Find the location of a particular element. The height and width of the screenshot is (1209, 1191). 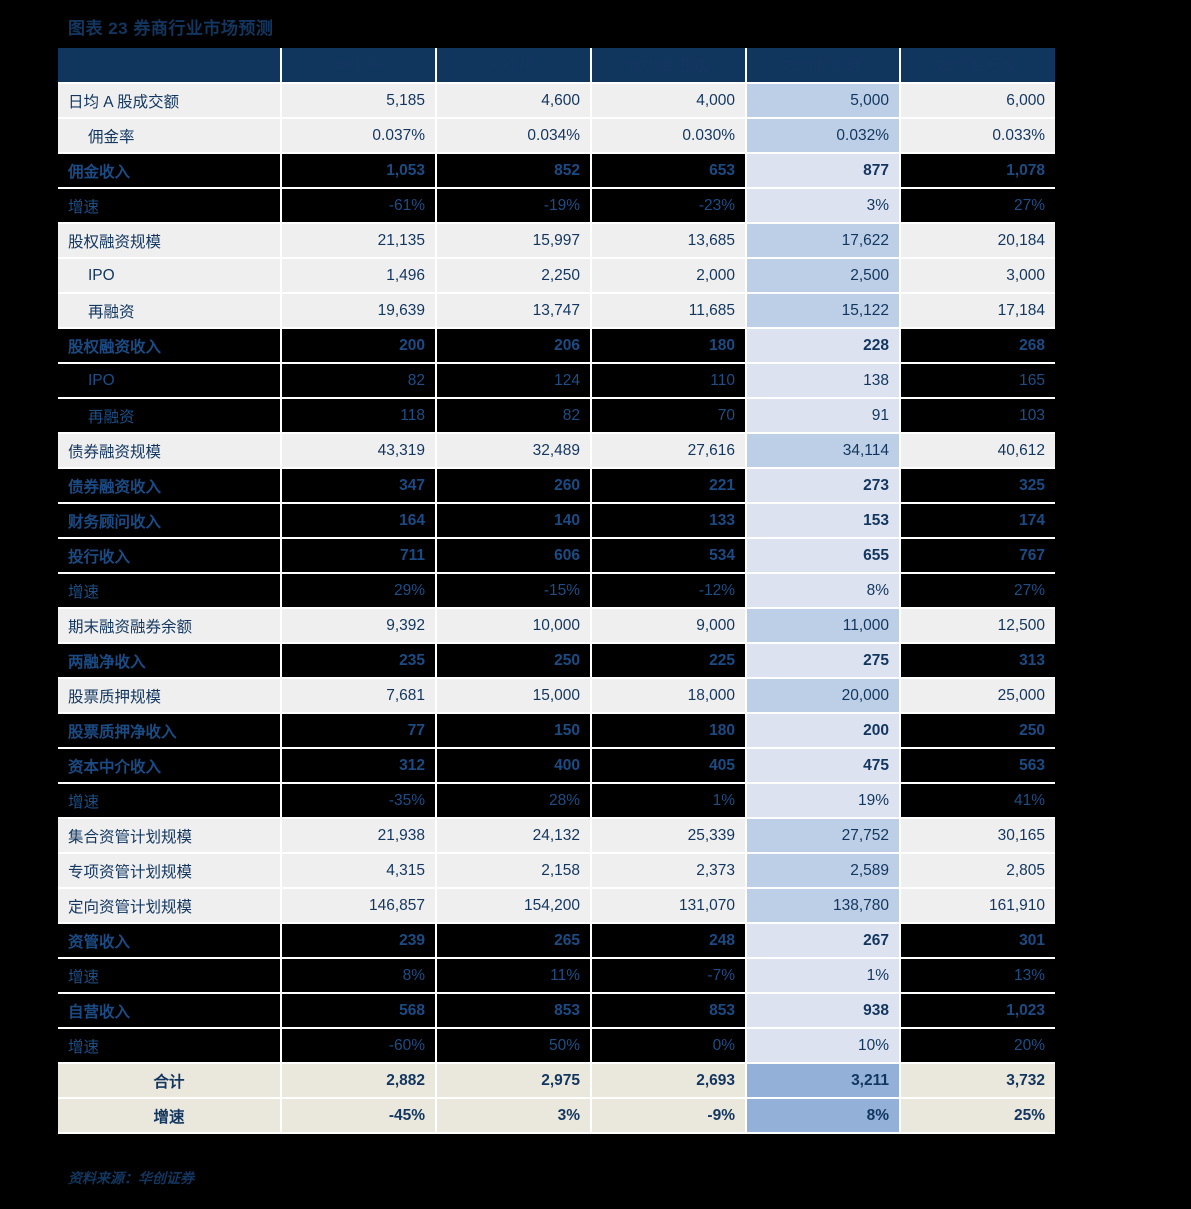

table-row: IPO 82 124 110 138 165 is located at coordinates (556, 381).